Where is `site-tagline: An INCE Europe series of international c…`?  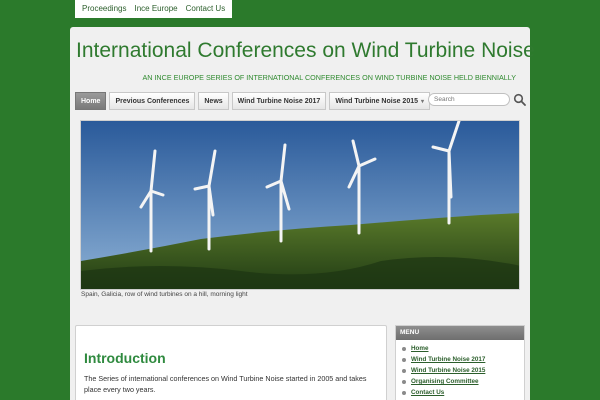
site-tagline: An INCE Europe series of international c… is located at coordinates (329, 77).